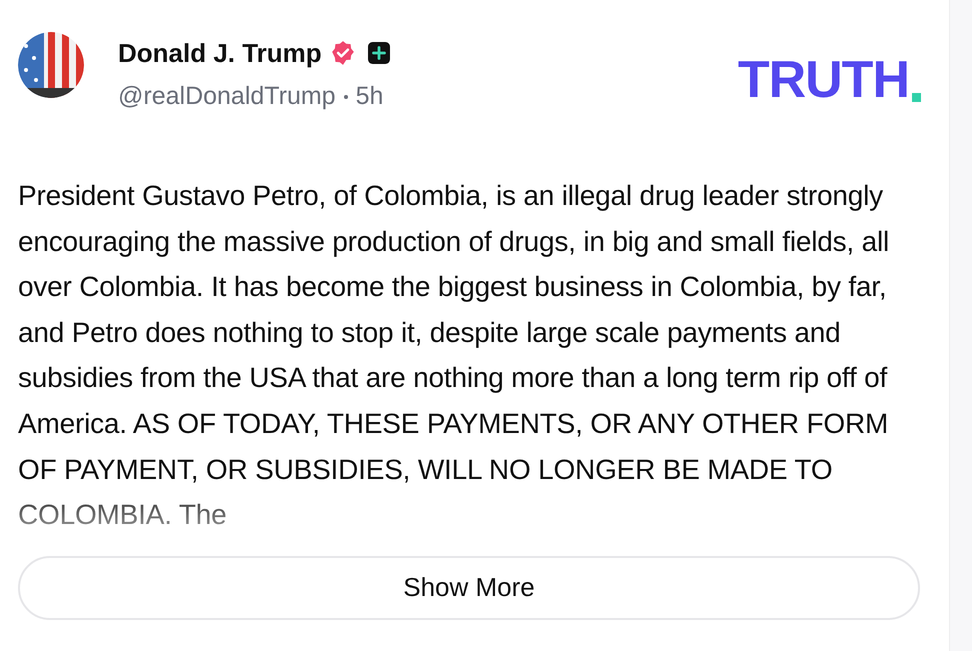  Describe the element at coordinates (346, 96) in the screenshot. I see `separator-dot-icon` at that location.